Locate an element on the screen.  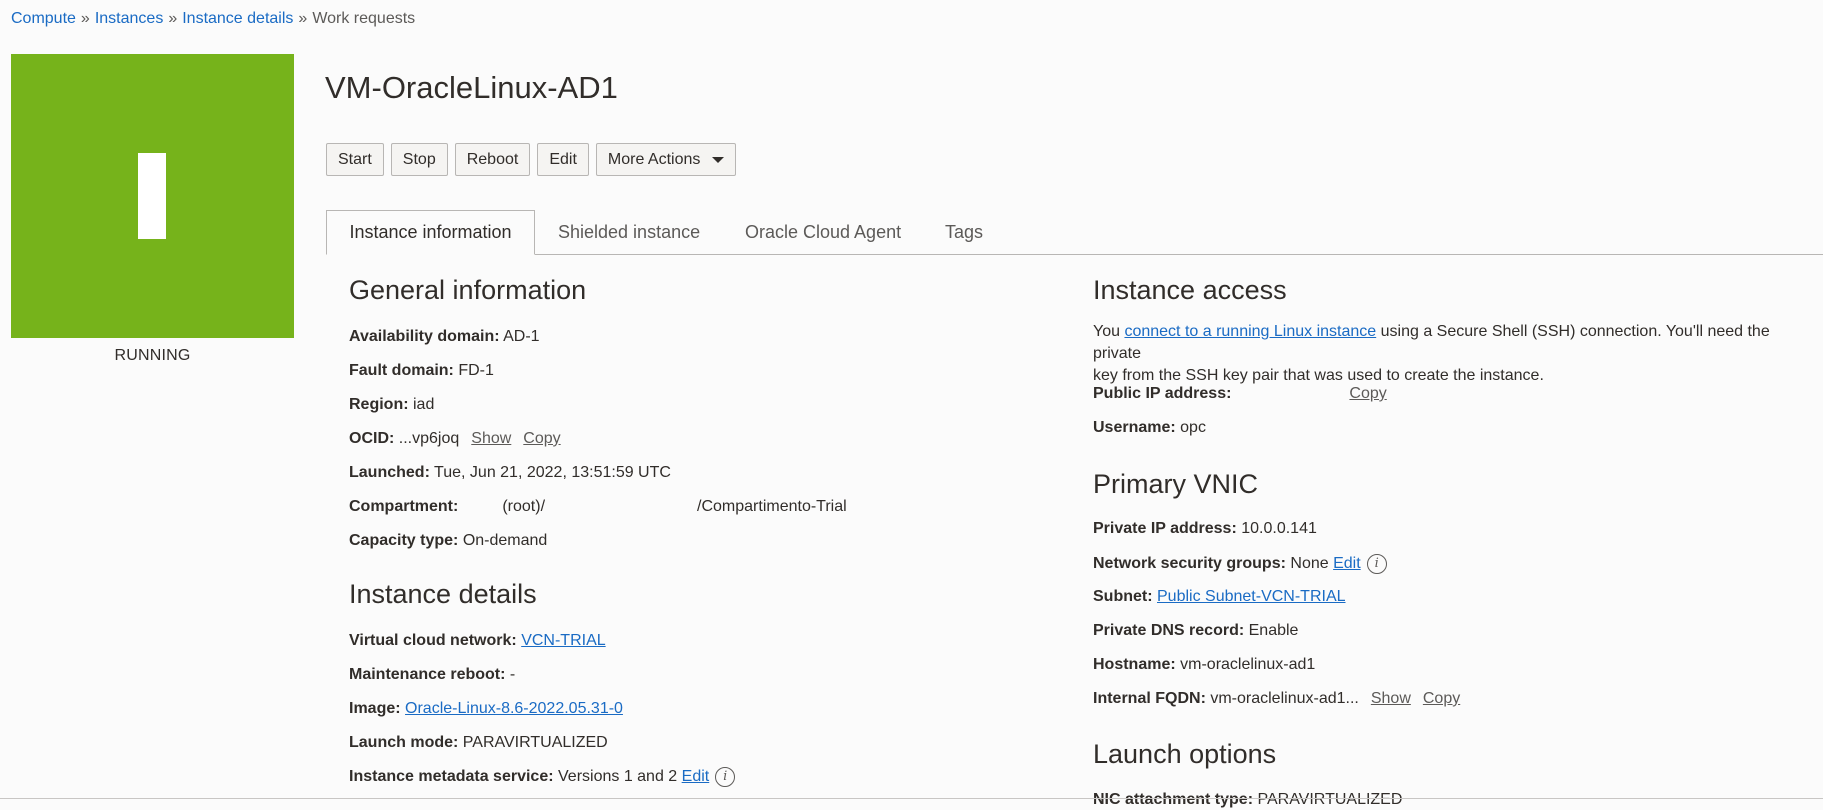
field-label: Availability domain: is located at coordinates (424, 336).